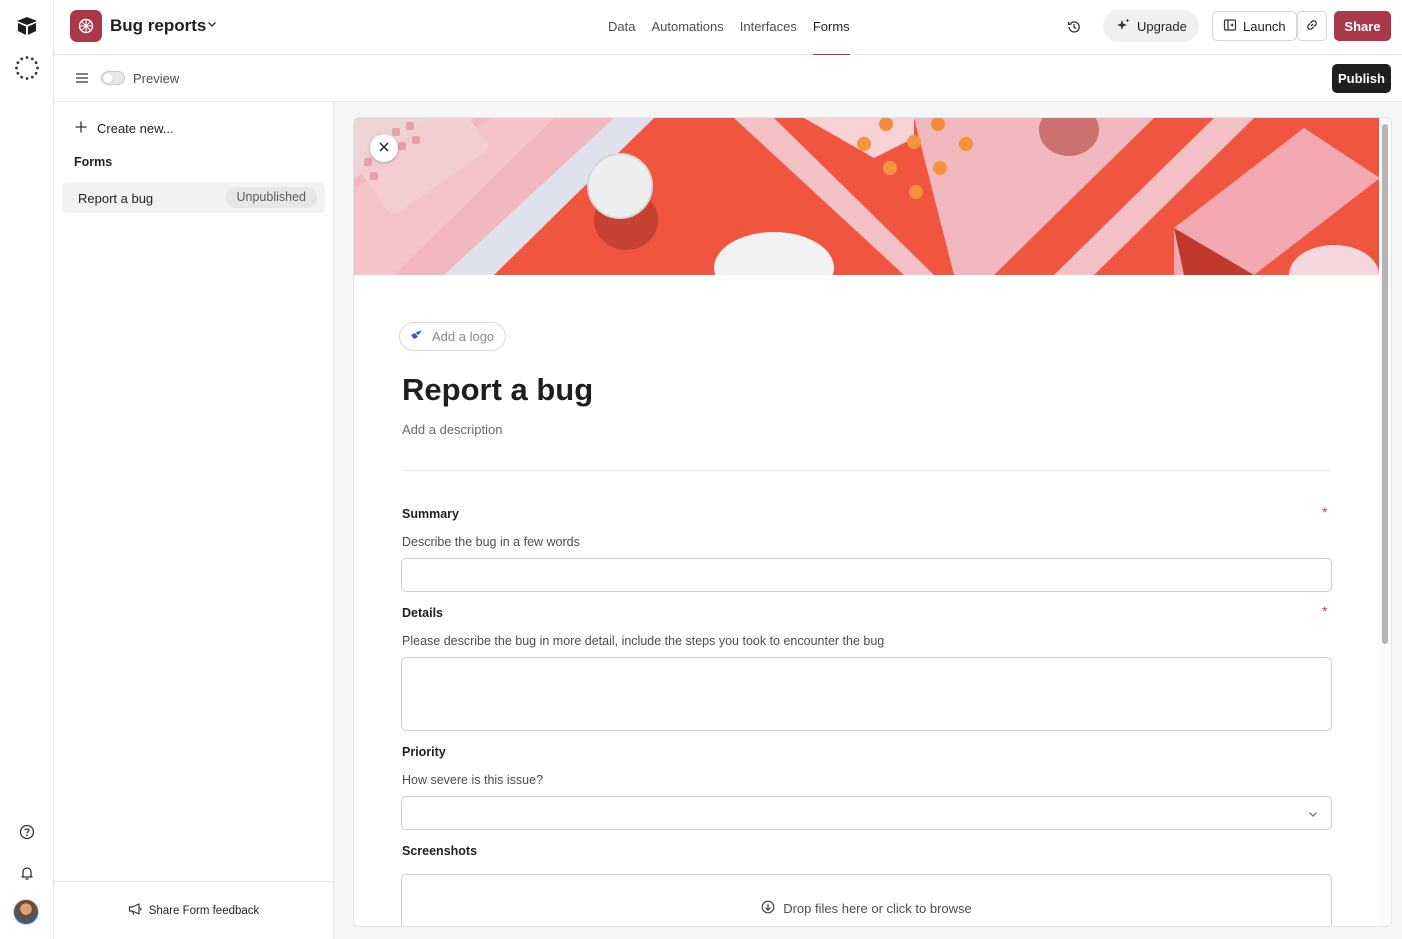 The image size is (1402, 939). What do you see at coordinates (687, 27) in the screenshot?
I see `tab-automations: Automations` at bounding box center [687, 27].